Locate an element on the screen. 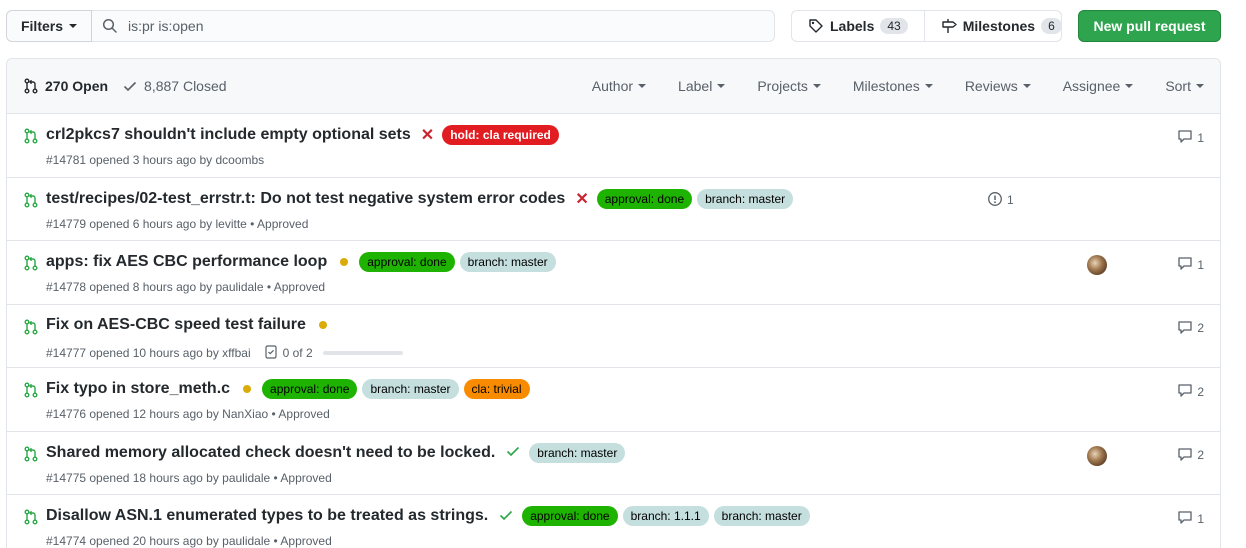 Image resolution: width=1246 pixels, height=548 pixels. milestones-filter: Milestones is located at coordinates (893, 86).